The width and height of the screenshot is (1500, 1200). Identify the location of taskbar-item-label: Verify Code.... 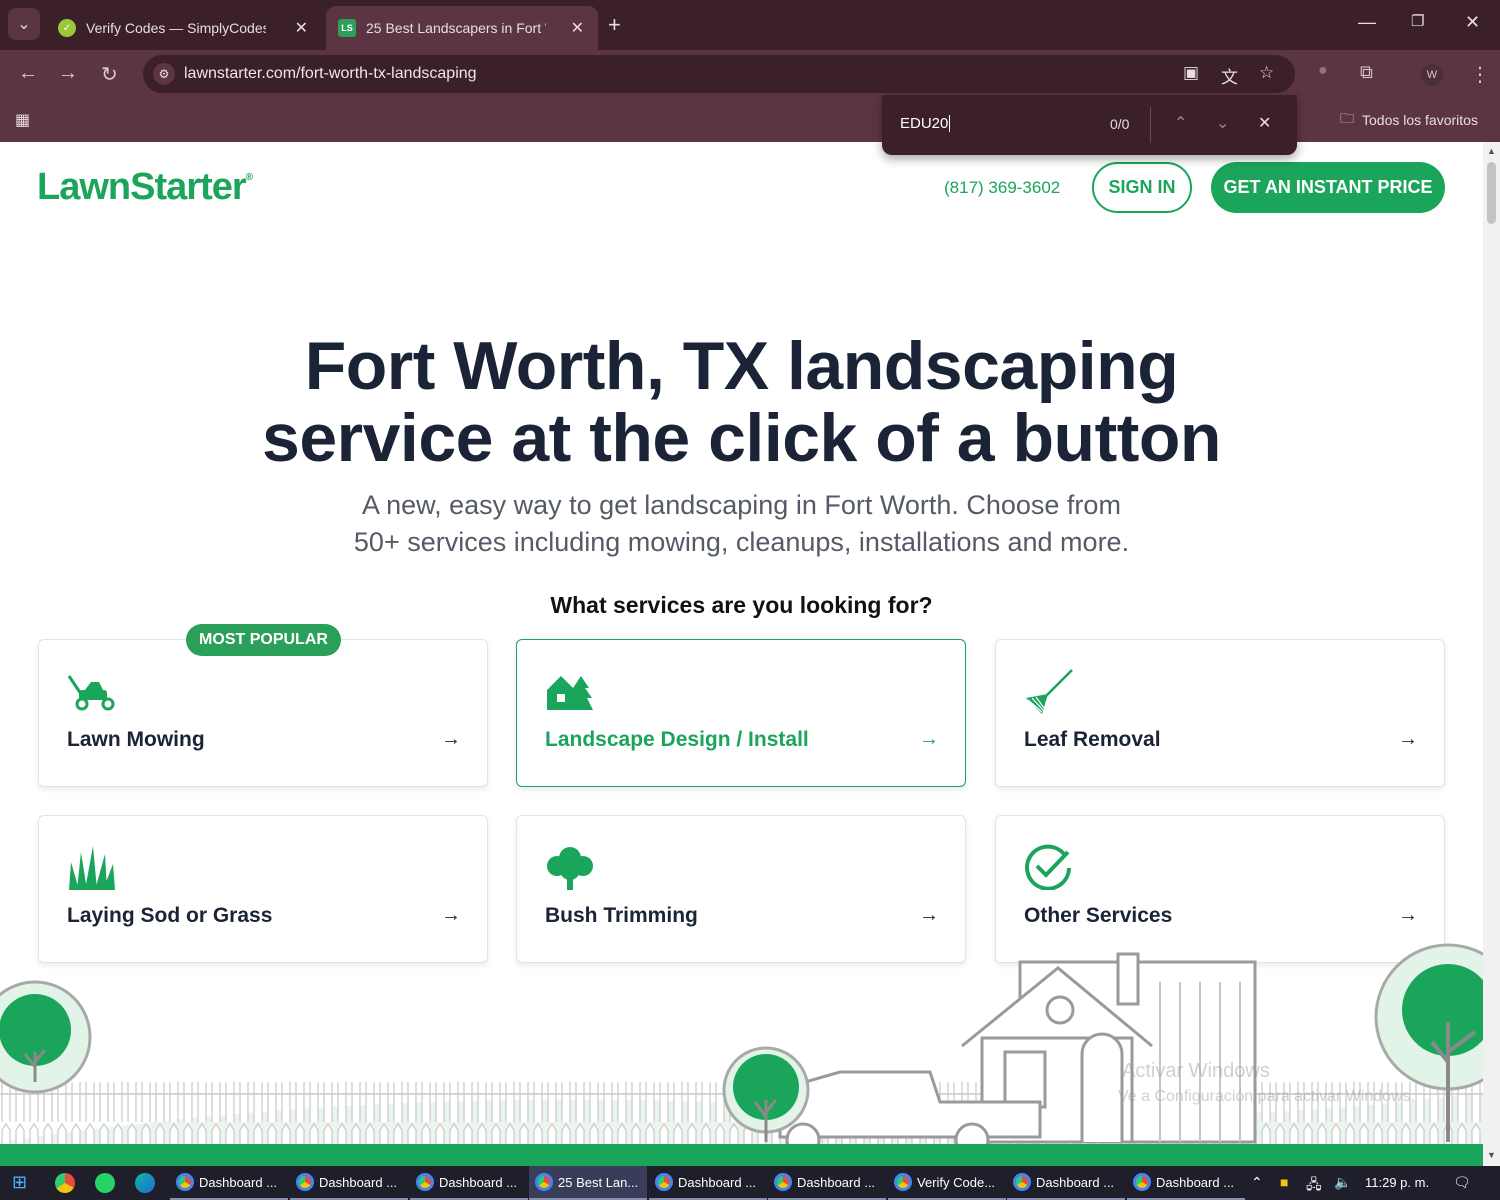
(956, 1182).